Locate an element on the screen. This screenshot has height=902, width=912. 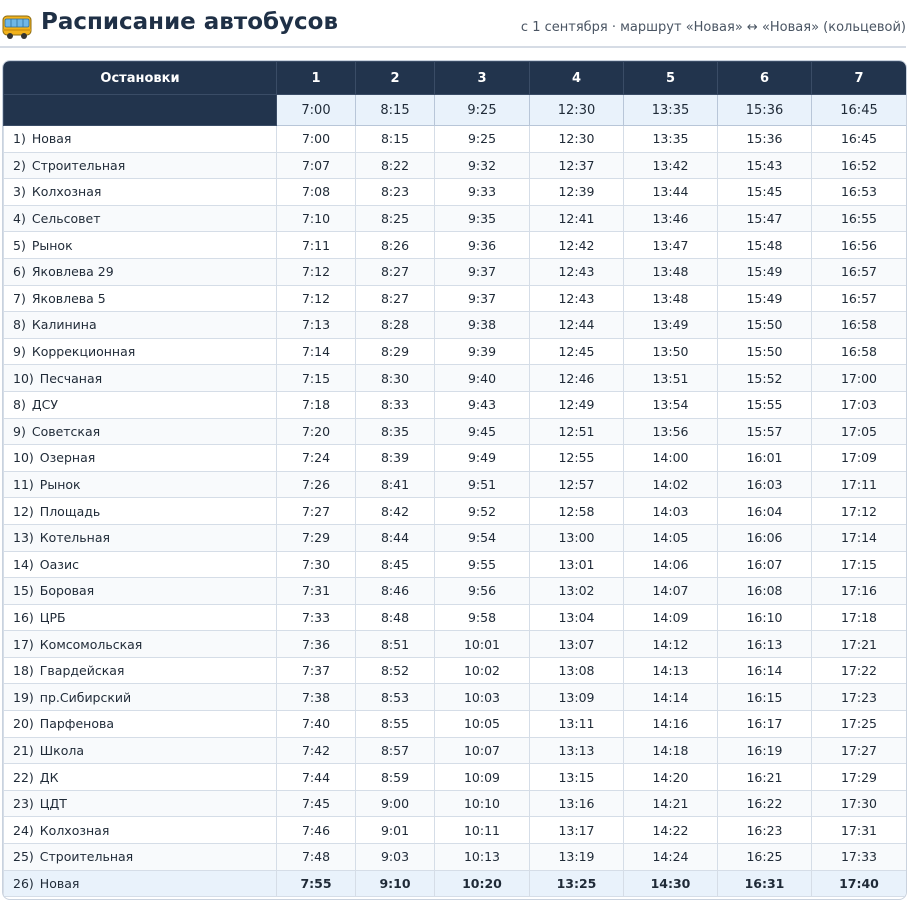
time-cell: 17:25 is located at coordinates (858, 724).